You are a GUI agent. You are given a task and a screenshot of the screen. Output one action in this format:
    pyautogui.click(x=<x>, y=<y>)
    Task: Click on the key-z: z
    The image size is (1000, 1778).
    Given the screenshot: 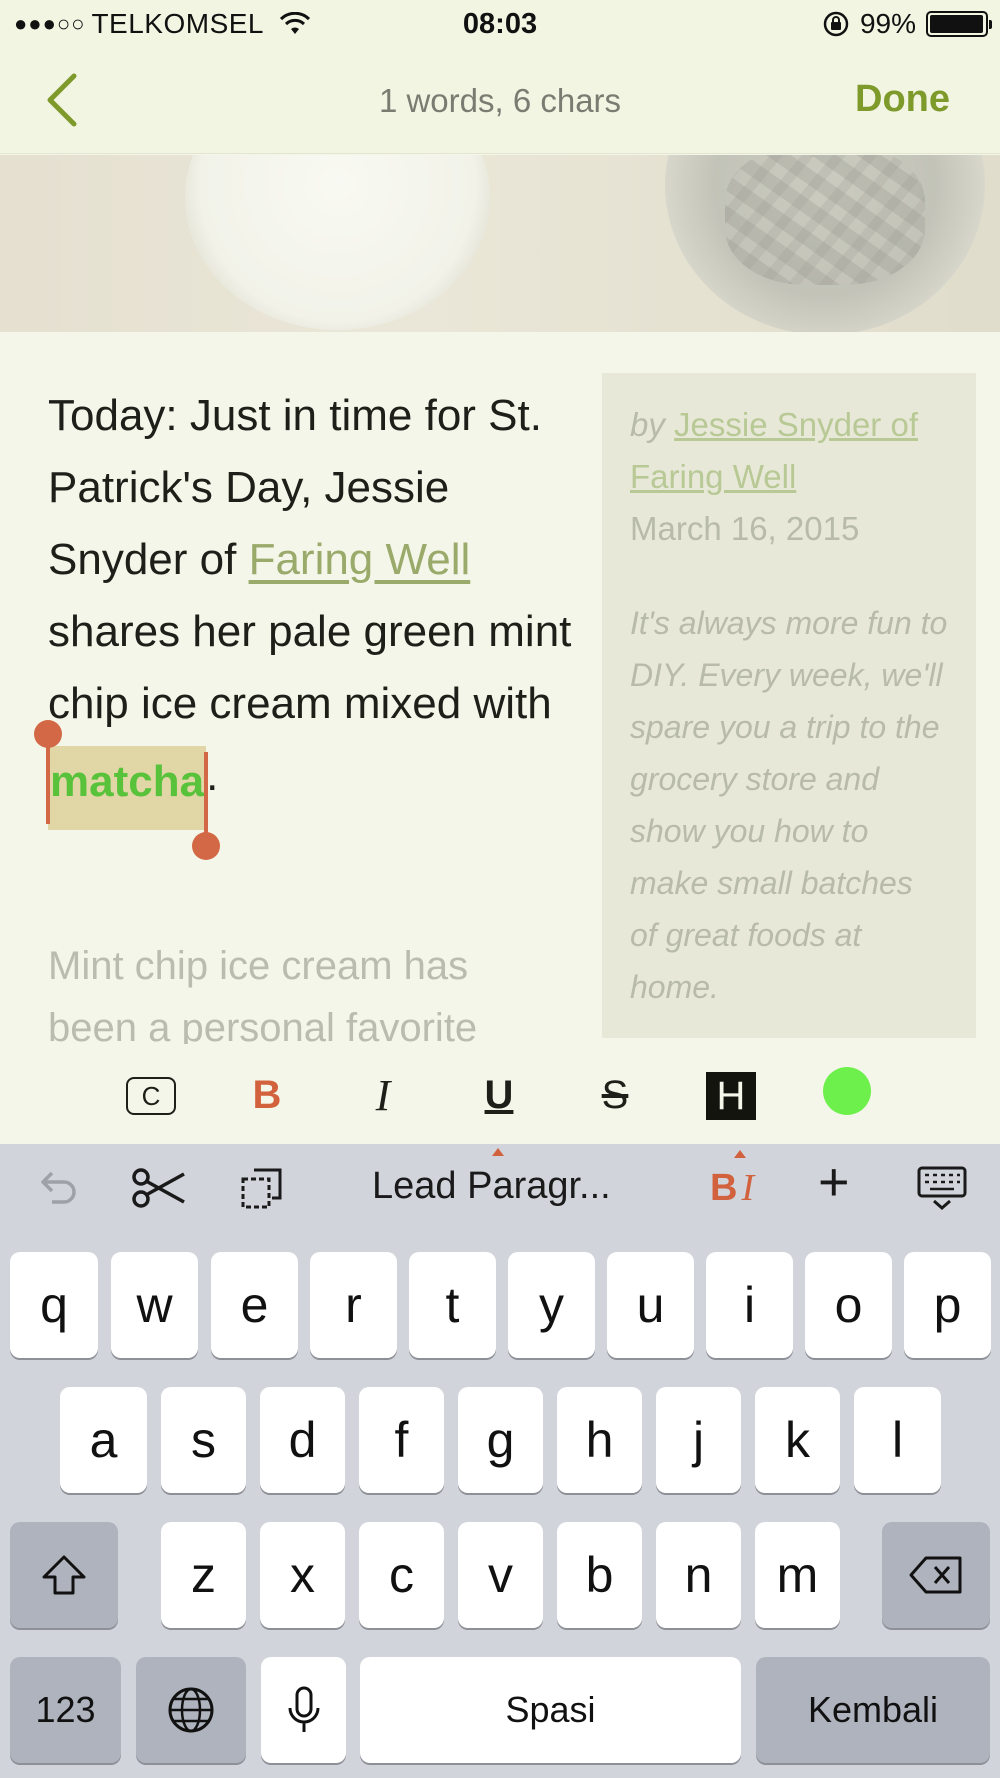 What is the action you would take?
    pyautogui.click(x=203, y=1575)
    